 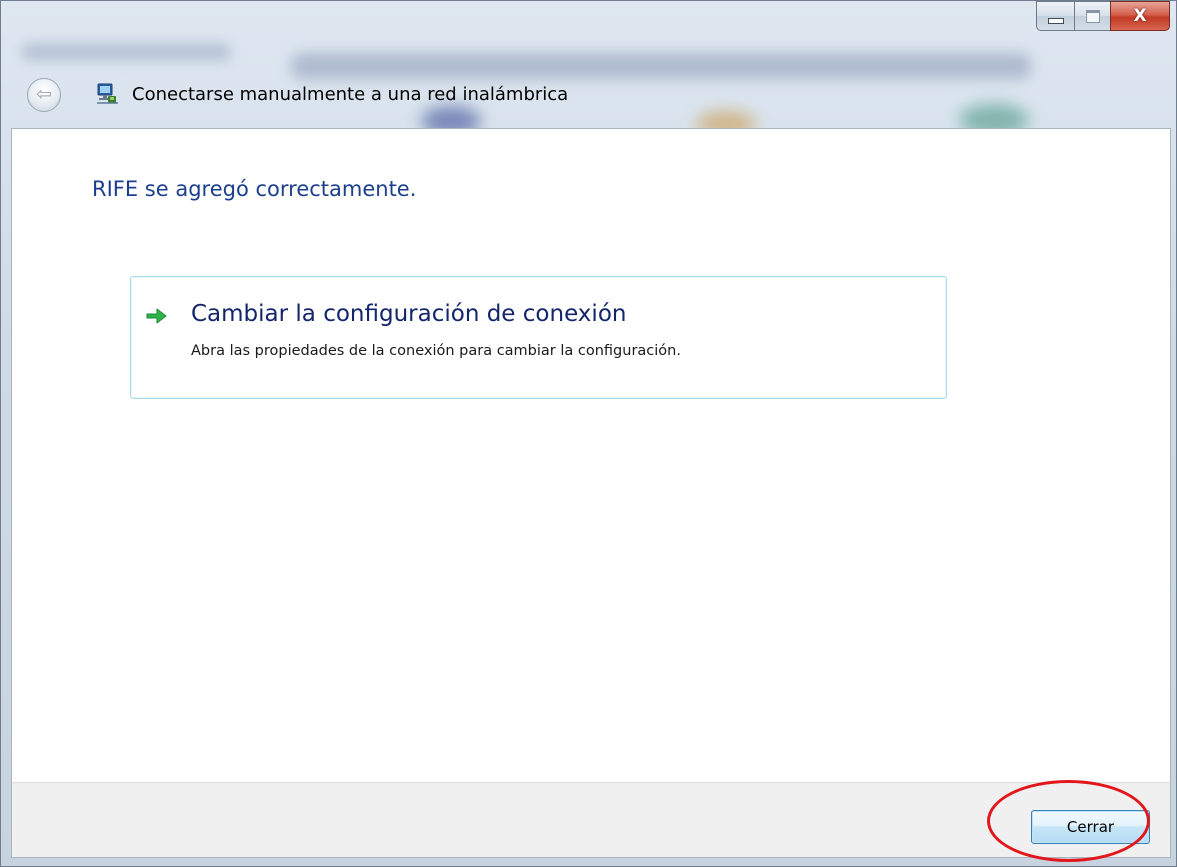 I want to click on green-arrow-icon, so click(x=156, y=316).